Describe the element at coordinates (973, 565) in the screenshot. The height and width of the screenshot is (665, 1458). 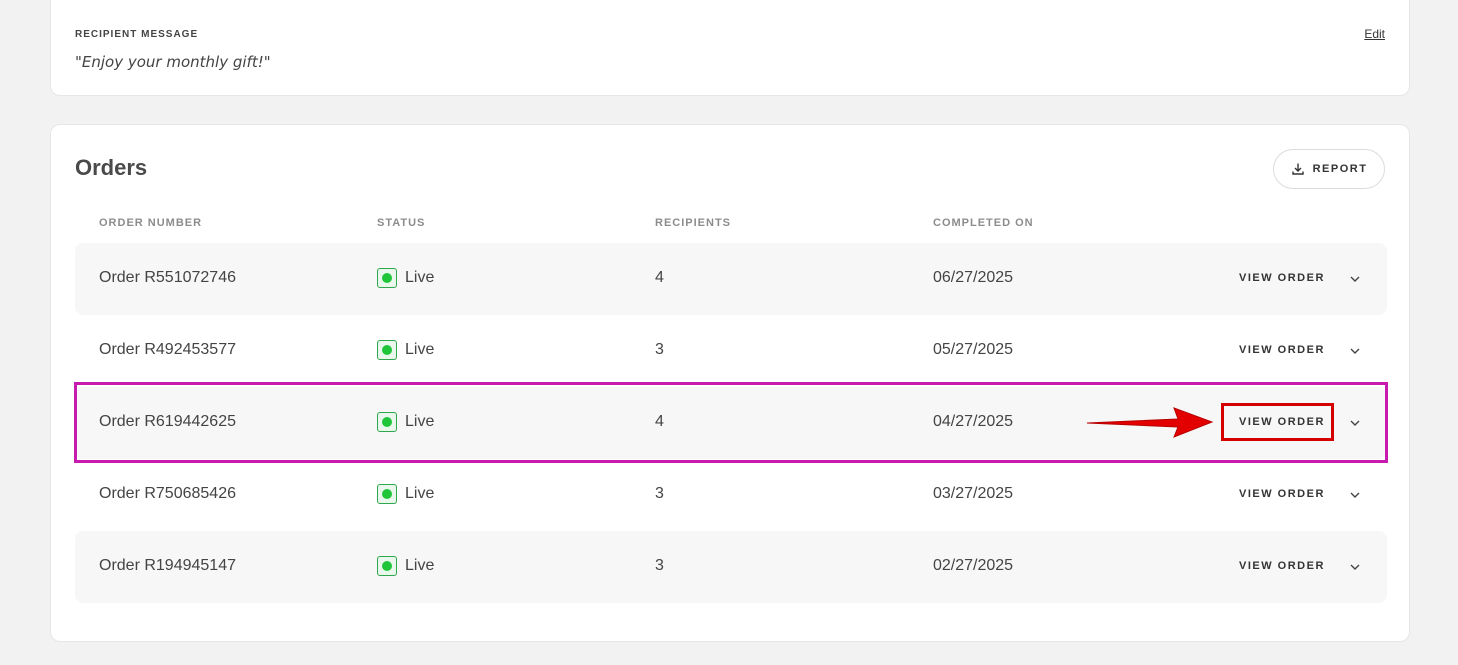
I see `completed-date: 02/27/2025` at that location.